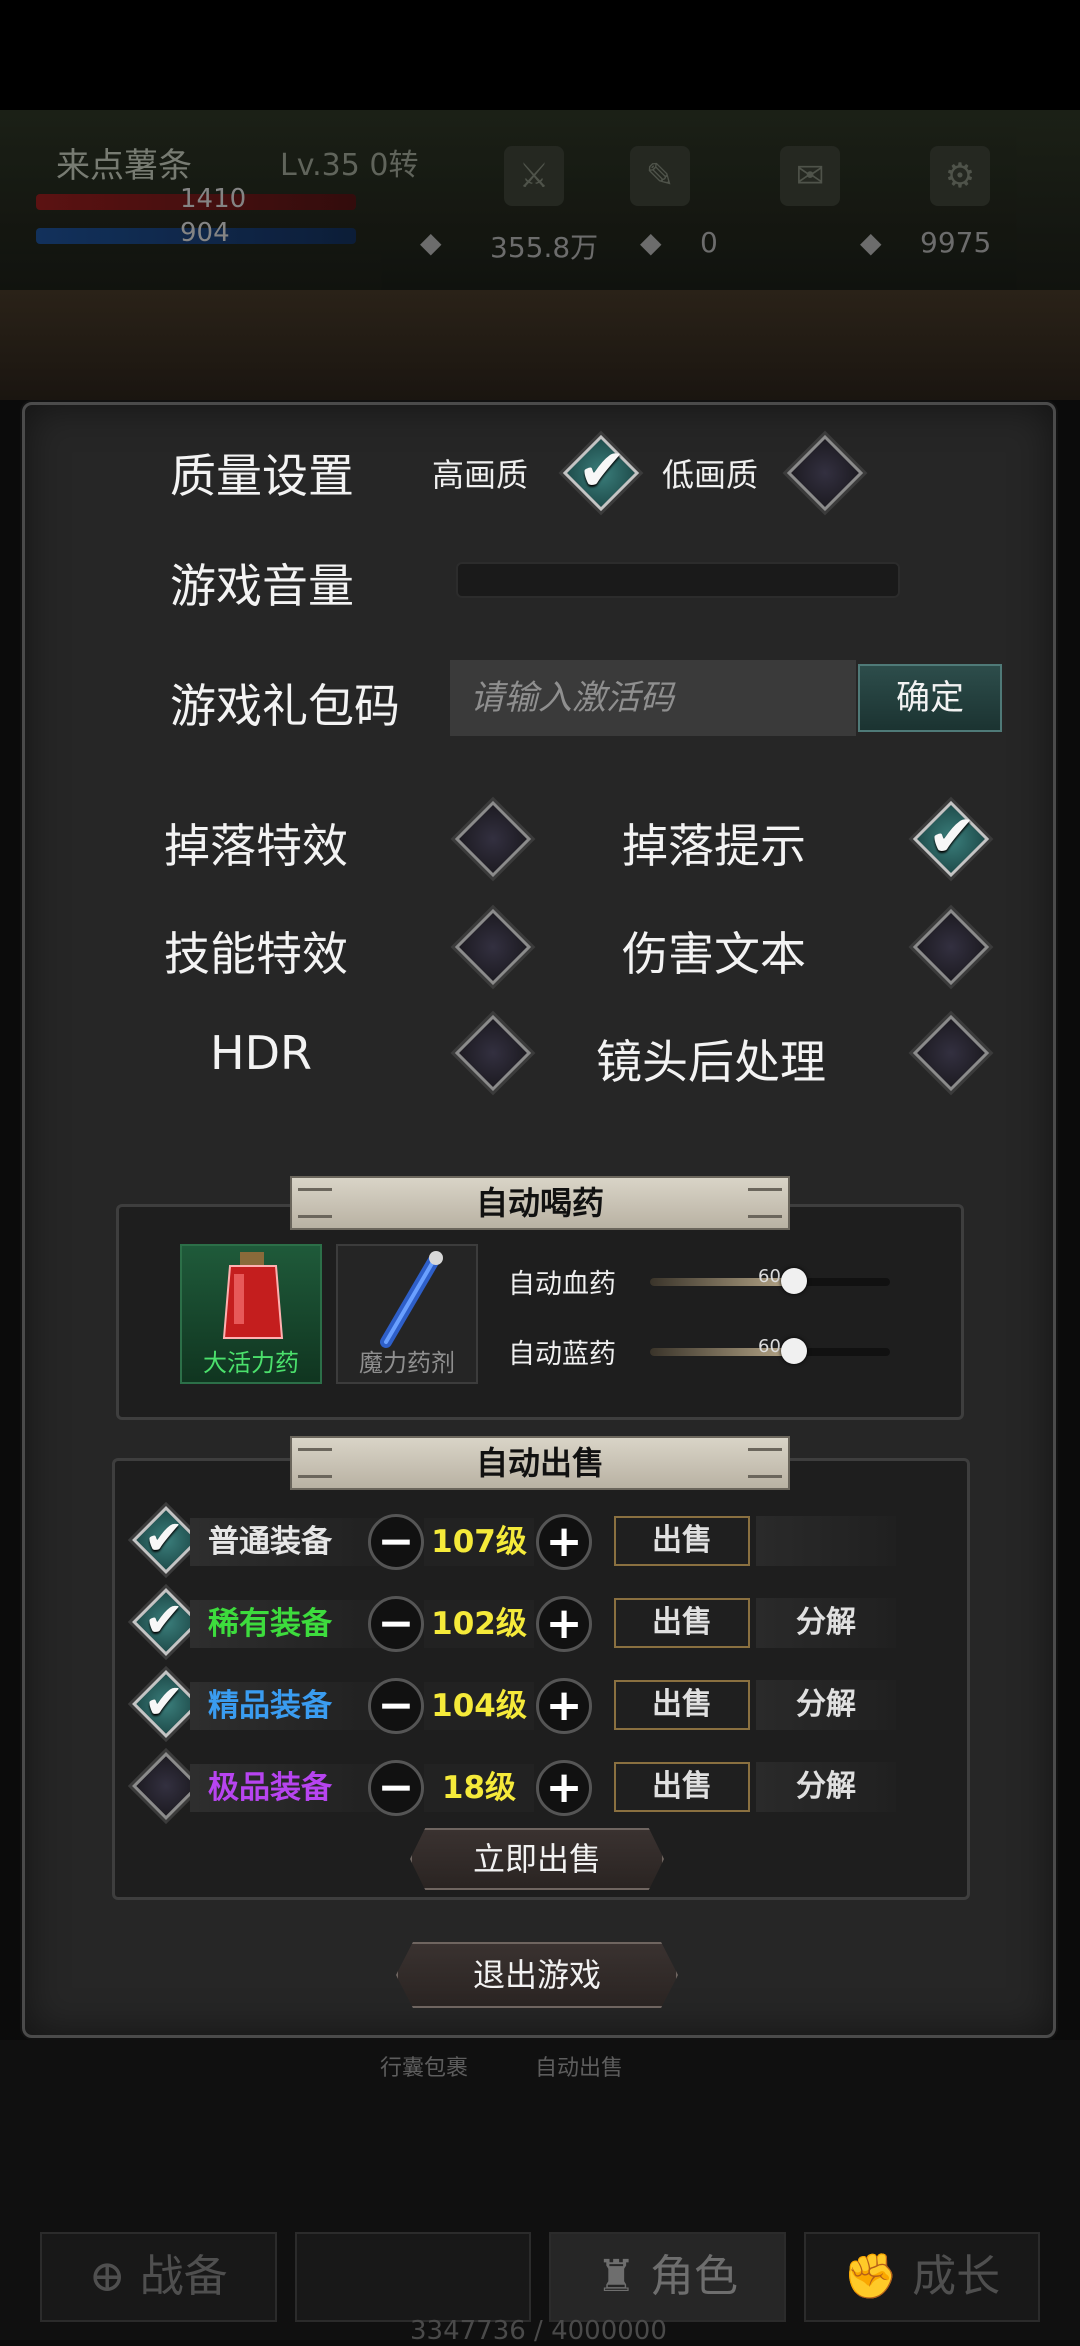  I want to click on bottom-tabs: 行囊包裹 自动出售, so click(531, 2066).